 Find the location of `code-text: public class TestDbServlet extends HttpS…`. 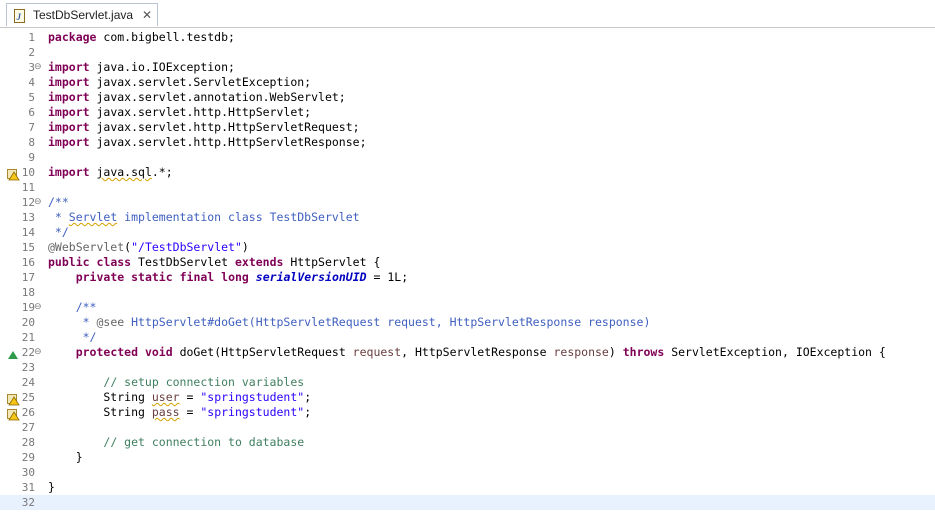

code-text: public class TestDbServlet extends HttpS… is located at coordinates (214, 262).